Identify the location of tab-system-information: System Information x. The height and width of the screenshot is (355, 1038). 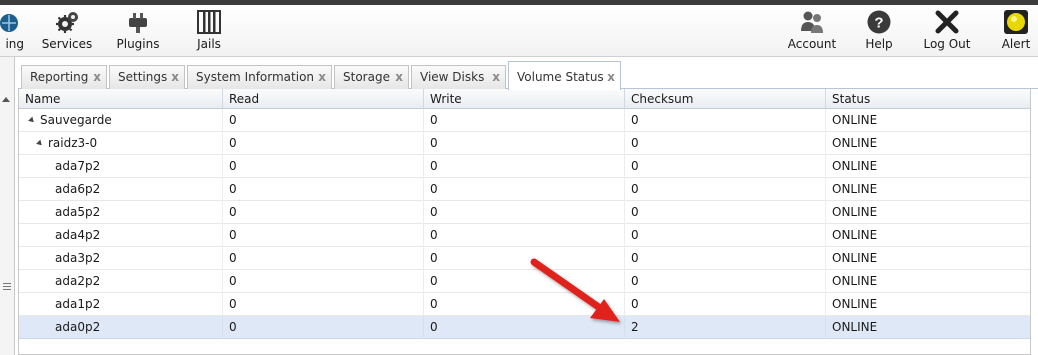
(259, 77).